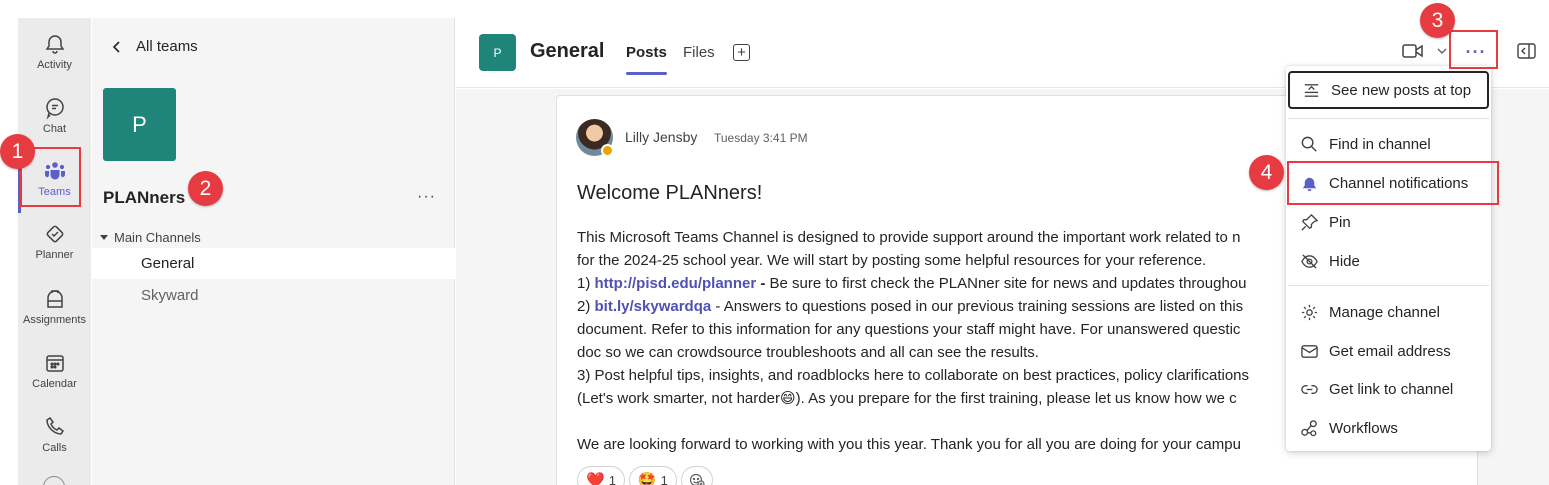  I want to click on link-icon, so click(1309, 389).